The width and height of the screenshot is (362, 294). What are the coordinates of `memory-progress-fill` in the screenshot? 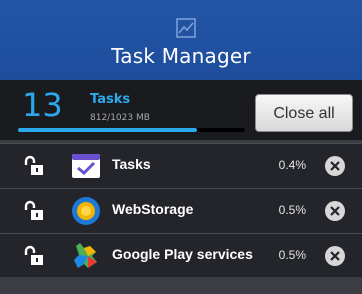 It's located at (107, 130).